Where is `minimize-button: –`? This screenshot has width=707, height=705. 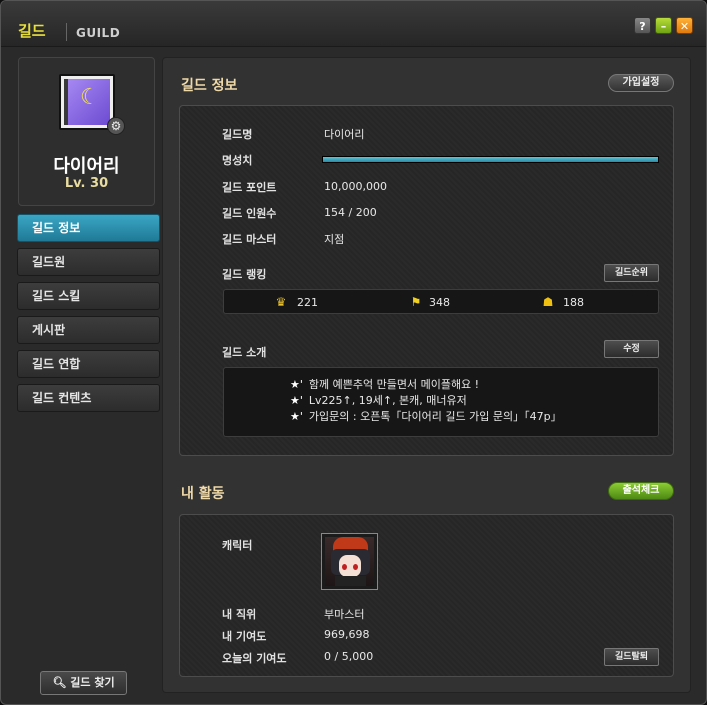
minimize-button: – is located at coordinates (663, 25).